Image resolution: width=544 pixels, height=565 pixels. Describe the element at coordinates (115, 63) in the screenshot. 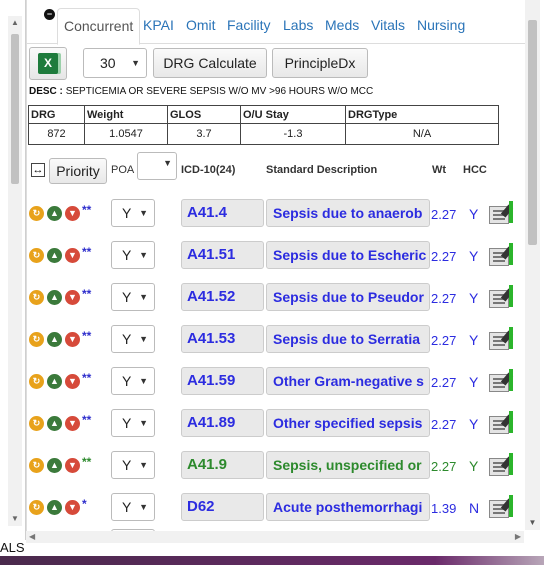

I see `count-select: 30 ▼` at that location.